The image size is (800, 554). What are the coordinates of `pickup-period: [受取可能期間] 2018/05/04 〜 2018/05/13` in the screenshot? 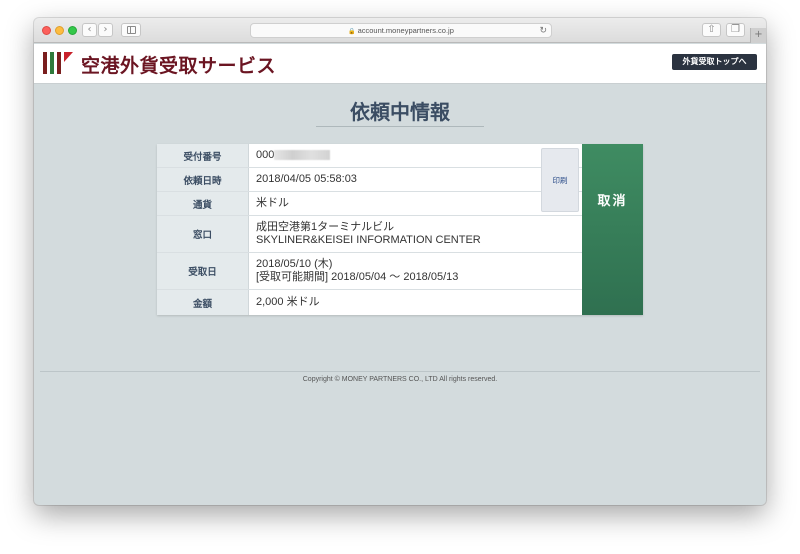 It's located at (357, 277).